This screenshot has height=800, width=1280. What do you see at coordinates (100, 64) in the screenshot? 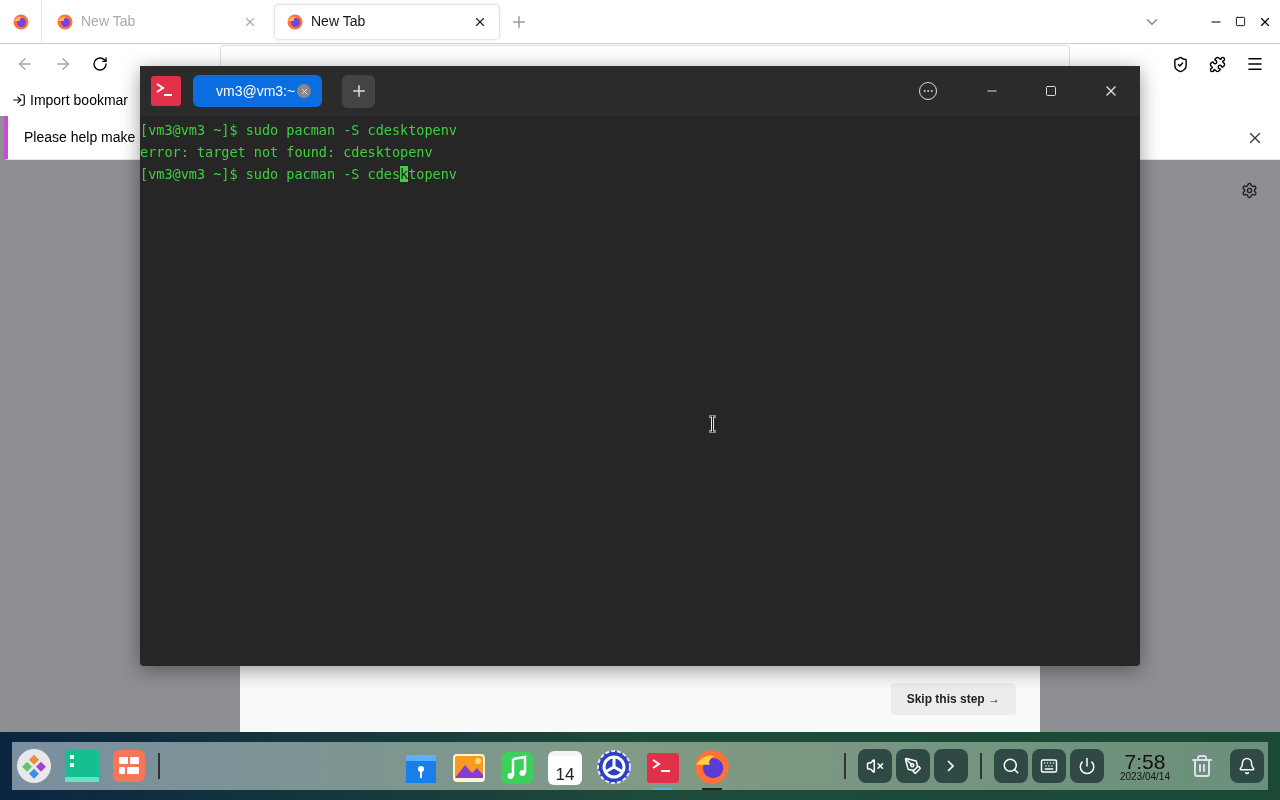
I see `reload-icon` at bounding box center [100, 64].